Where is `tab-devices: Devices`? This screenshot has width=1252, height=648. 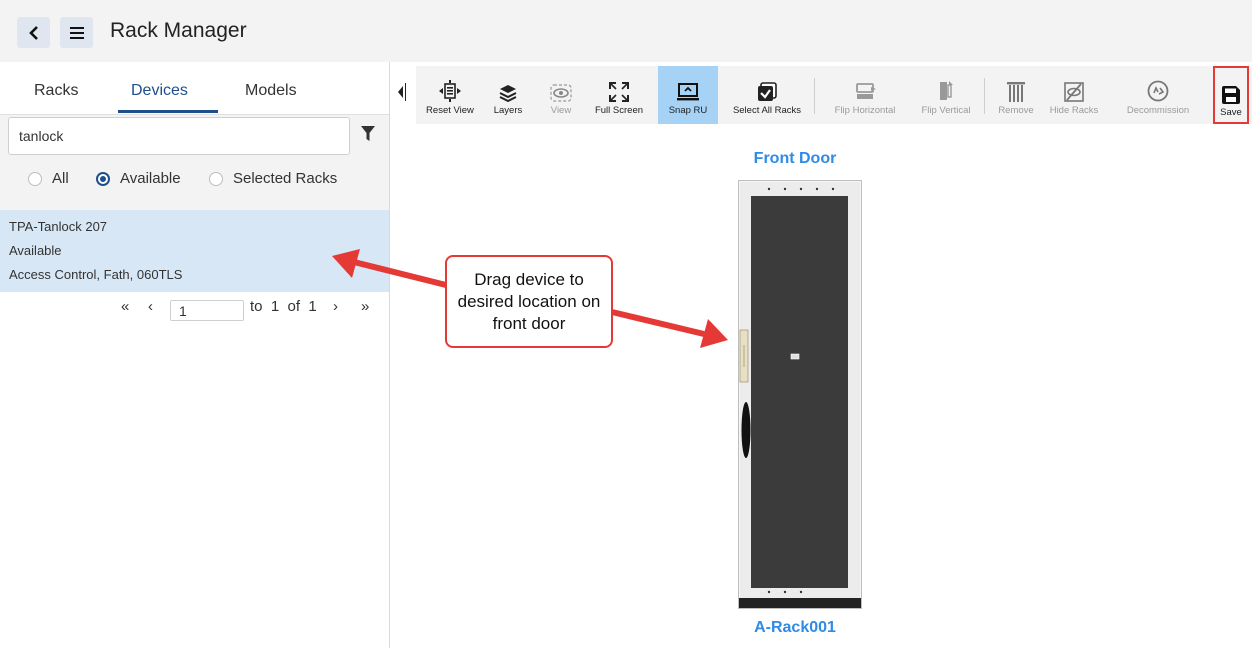
tab-devices: Devices is located at coordinates (159, 91).